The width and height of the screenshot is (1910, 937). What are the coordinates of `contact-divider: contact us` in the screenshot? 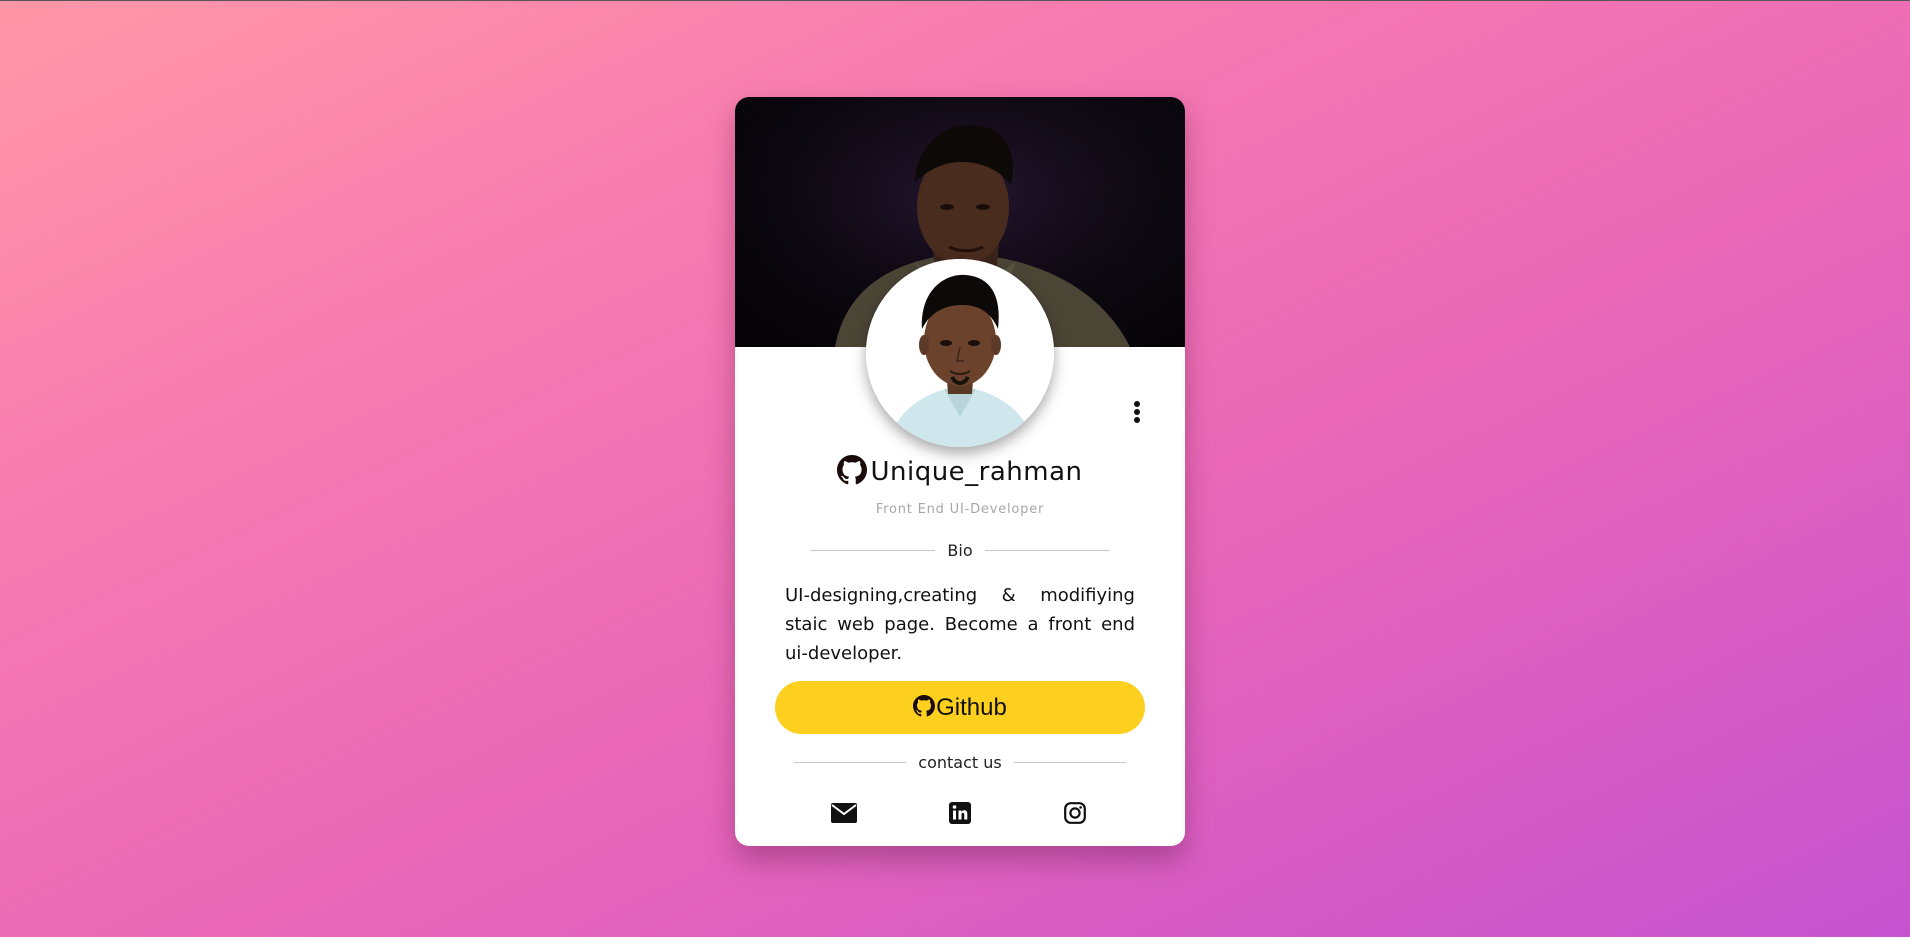 It's located at (960, 762).